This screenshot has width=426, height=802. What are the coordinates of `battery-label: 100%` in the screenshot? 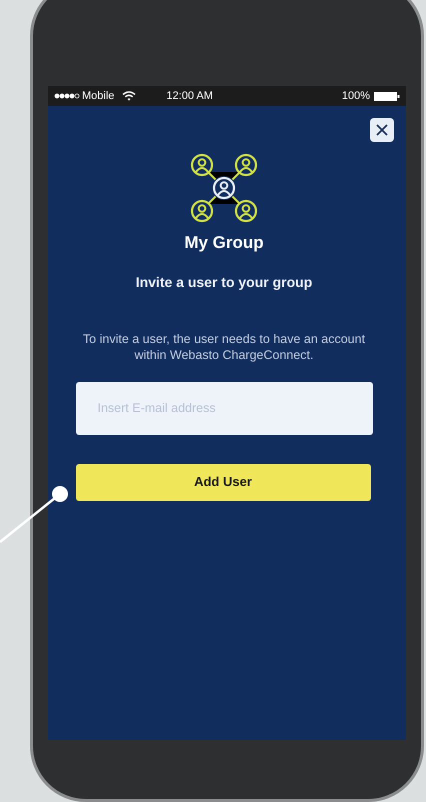 It's located at (356, 96).